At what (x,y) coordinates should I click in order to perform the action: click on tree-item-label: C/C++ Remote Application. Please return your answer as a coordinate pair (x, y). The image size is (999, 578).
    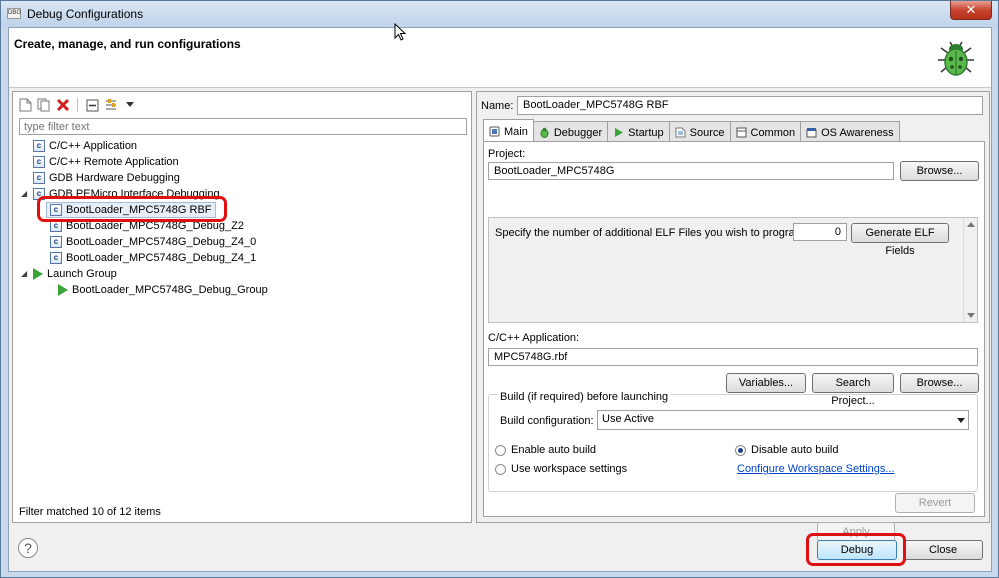
    Looking at the image, I should click on (114, 162).